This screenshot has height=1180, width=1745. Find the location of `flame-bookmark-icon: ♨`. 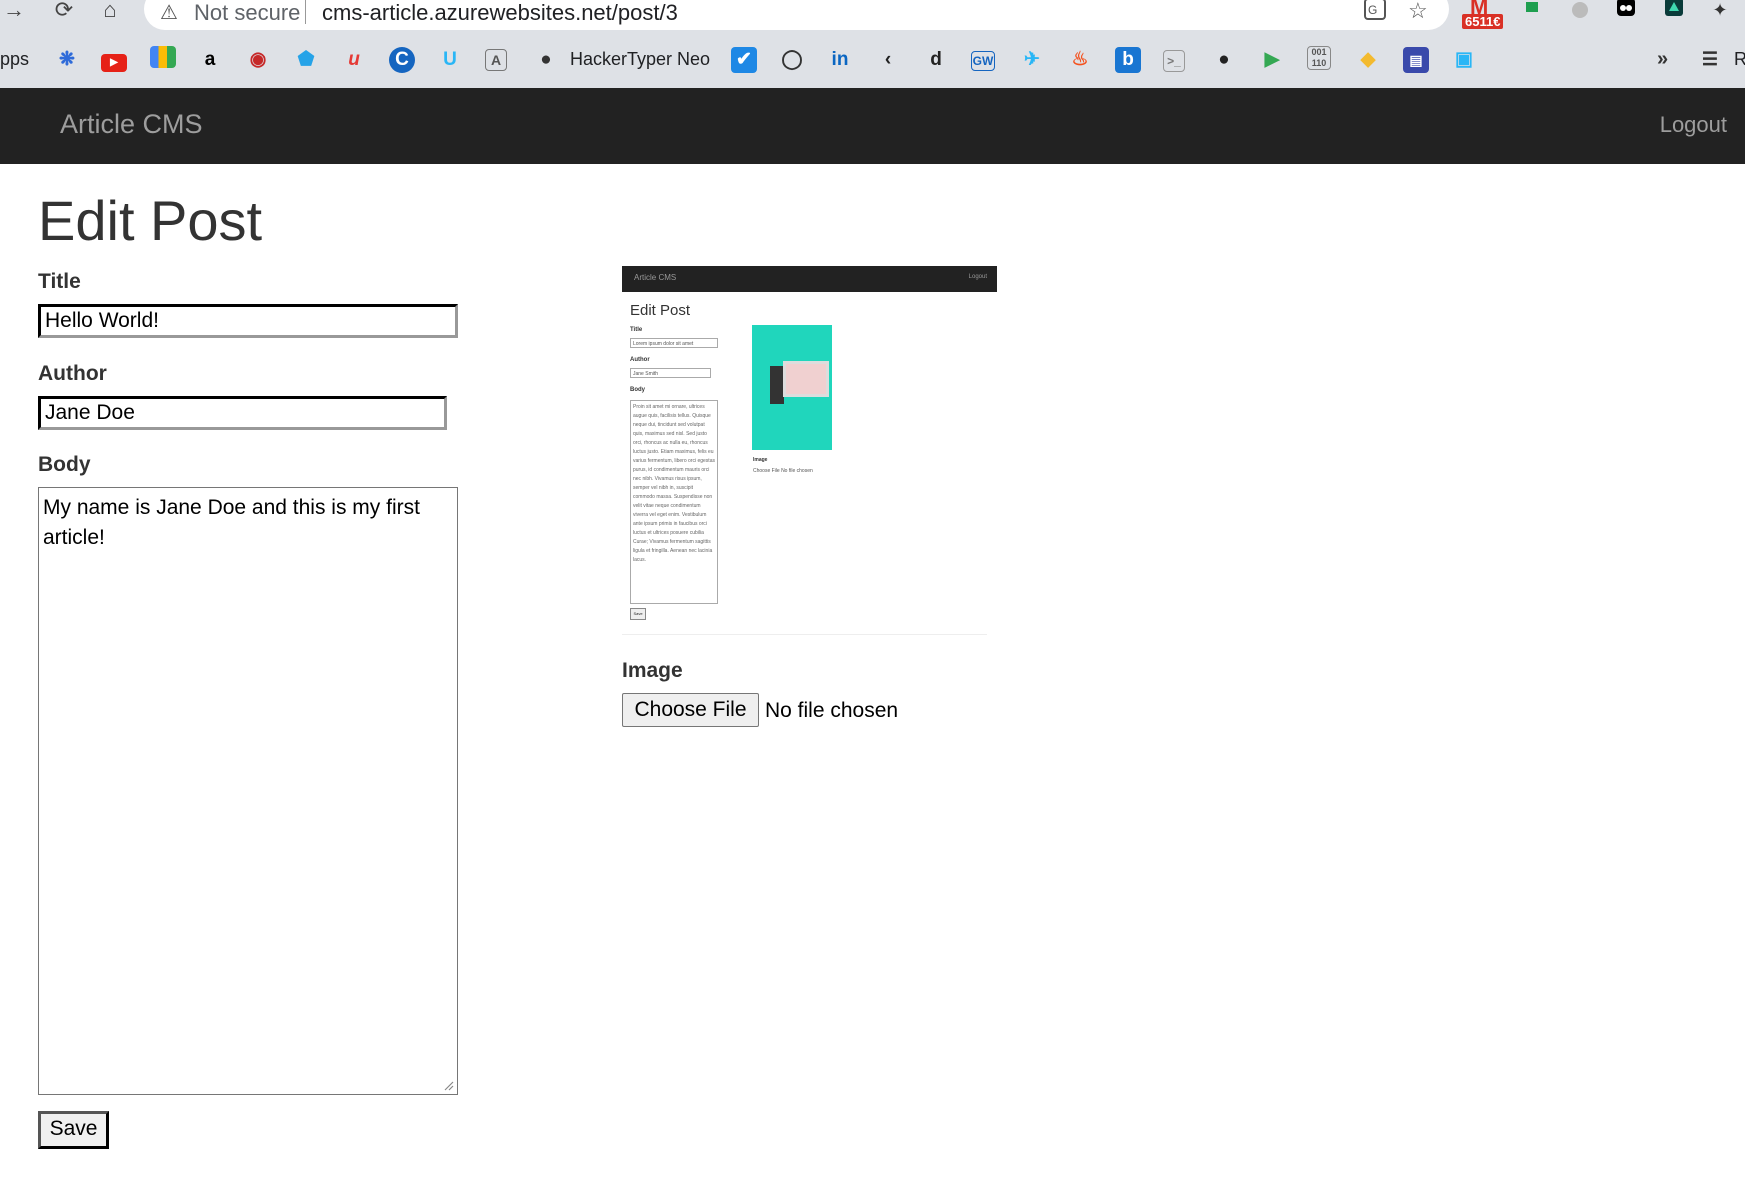

flame-bookmark-icon: ♨ is located at coordinates (1080, 59).